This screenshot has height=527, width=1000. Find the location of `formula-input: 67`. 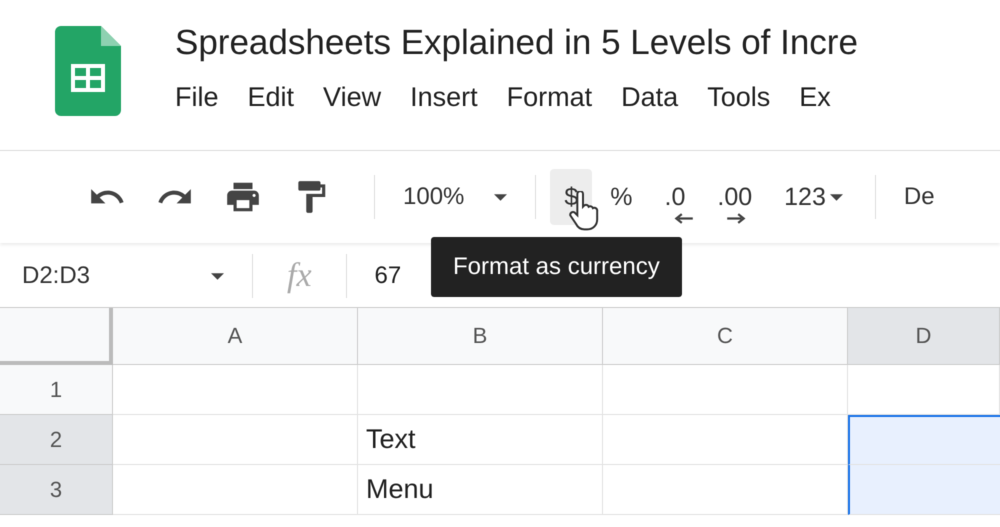

formula-input: 67 is located at coordinates (381, 276).